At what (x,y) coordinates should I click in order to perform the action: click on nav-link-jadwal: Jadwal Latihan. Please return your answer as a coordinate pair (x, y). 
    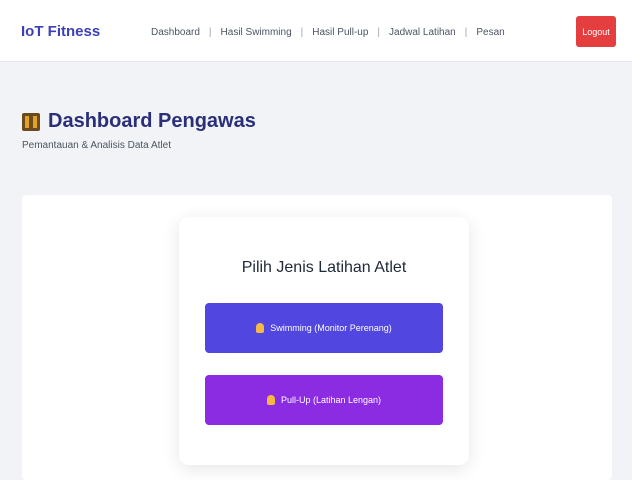
    Looking at the image, I should click on (422, 32).